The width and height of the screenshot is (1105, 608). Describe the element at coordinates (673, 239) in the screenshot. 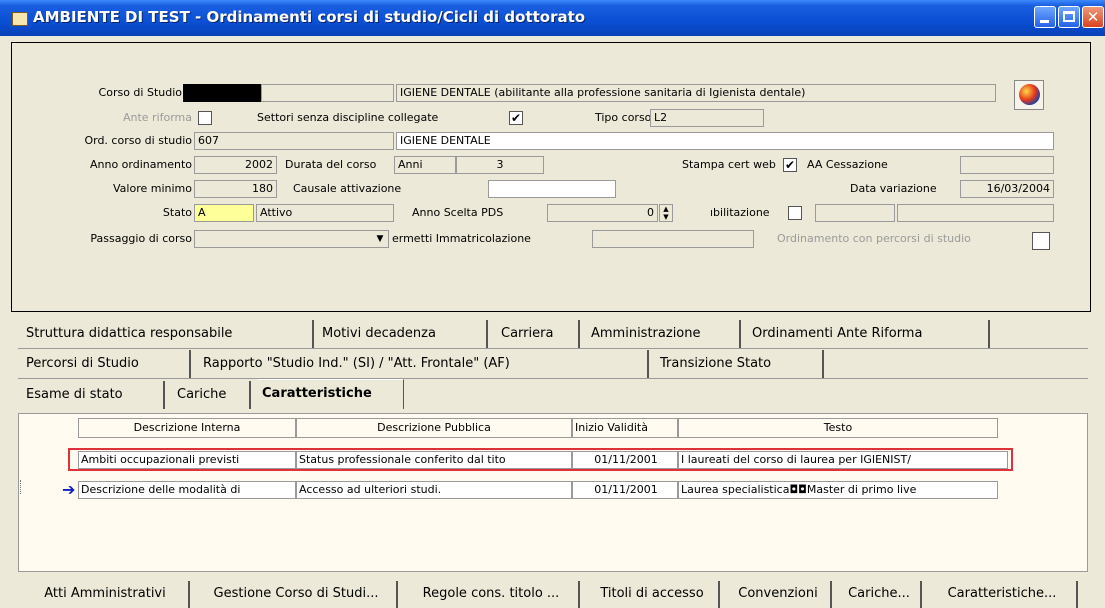

I see `permetti-immatricolazione-field` at that location.